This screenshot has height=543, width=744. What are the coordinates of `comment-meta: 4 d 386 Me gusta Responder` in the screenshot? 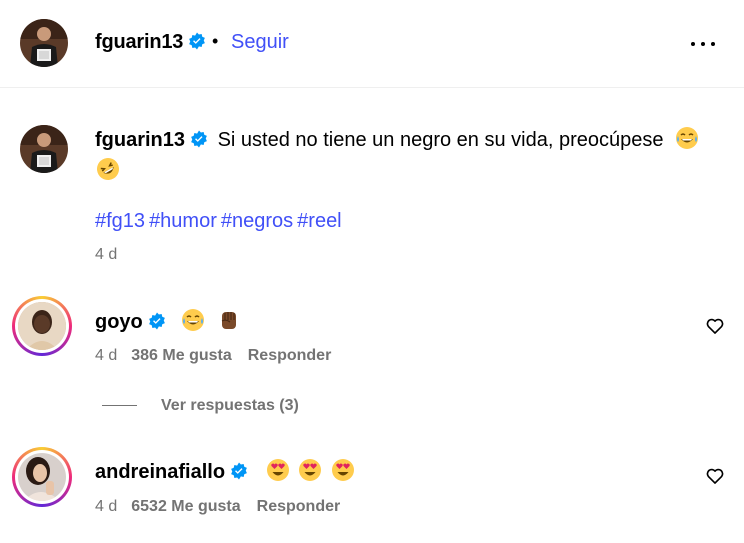 It's located at (213, 356).